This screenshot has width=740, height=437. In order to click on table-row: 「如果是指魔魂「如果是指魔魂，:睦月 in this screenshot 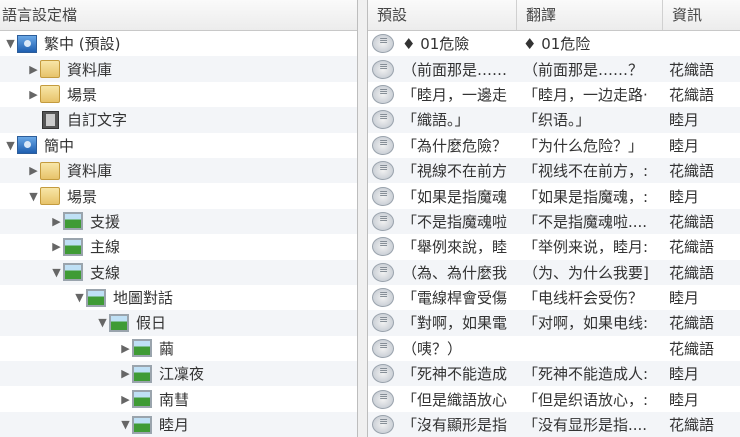, I will do `click(554, 195)`.